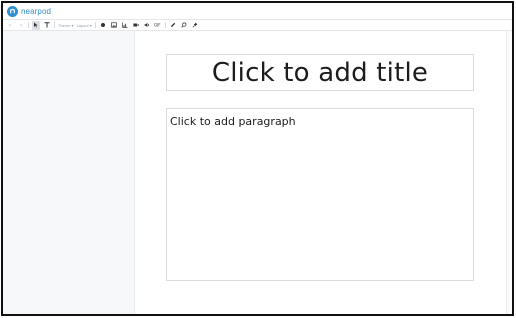 Image resolution: width=516 pixels, height=318 pixels. Describe the element at coordinates (257, 25) in the screenshot. I see `toolbar: ↶ ↷ Theme ▾ Layout ▾ GIF` at that location.